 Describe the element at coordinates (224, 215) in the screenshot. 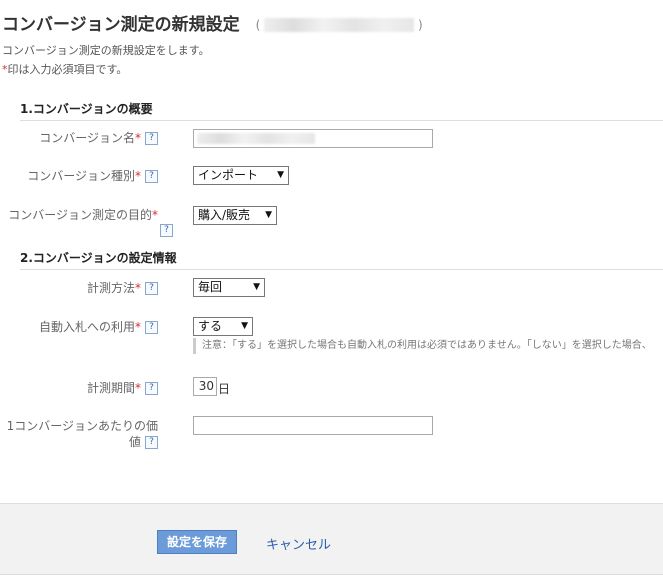

I see `purpose-value: 購入/販売` at that location.